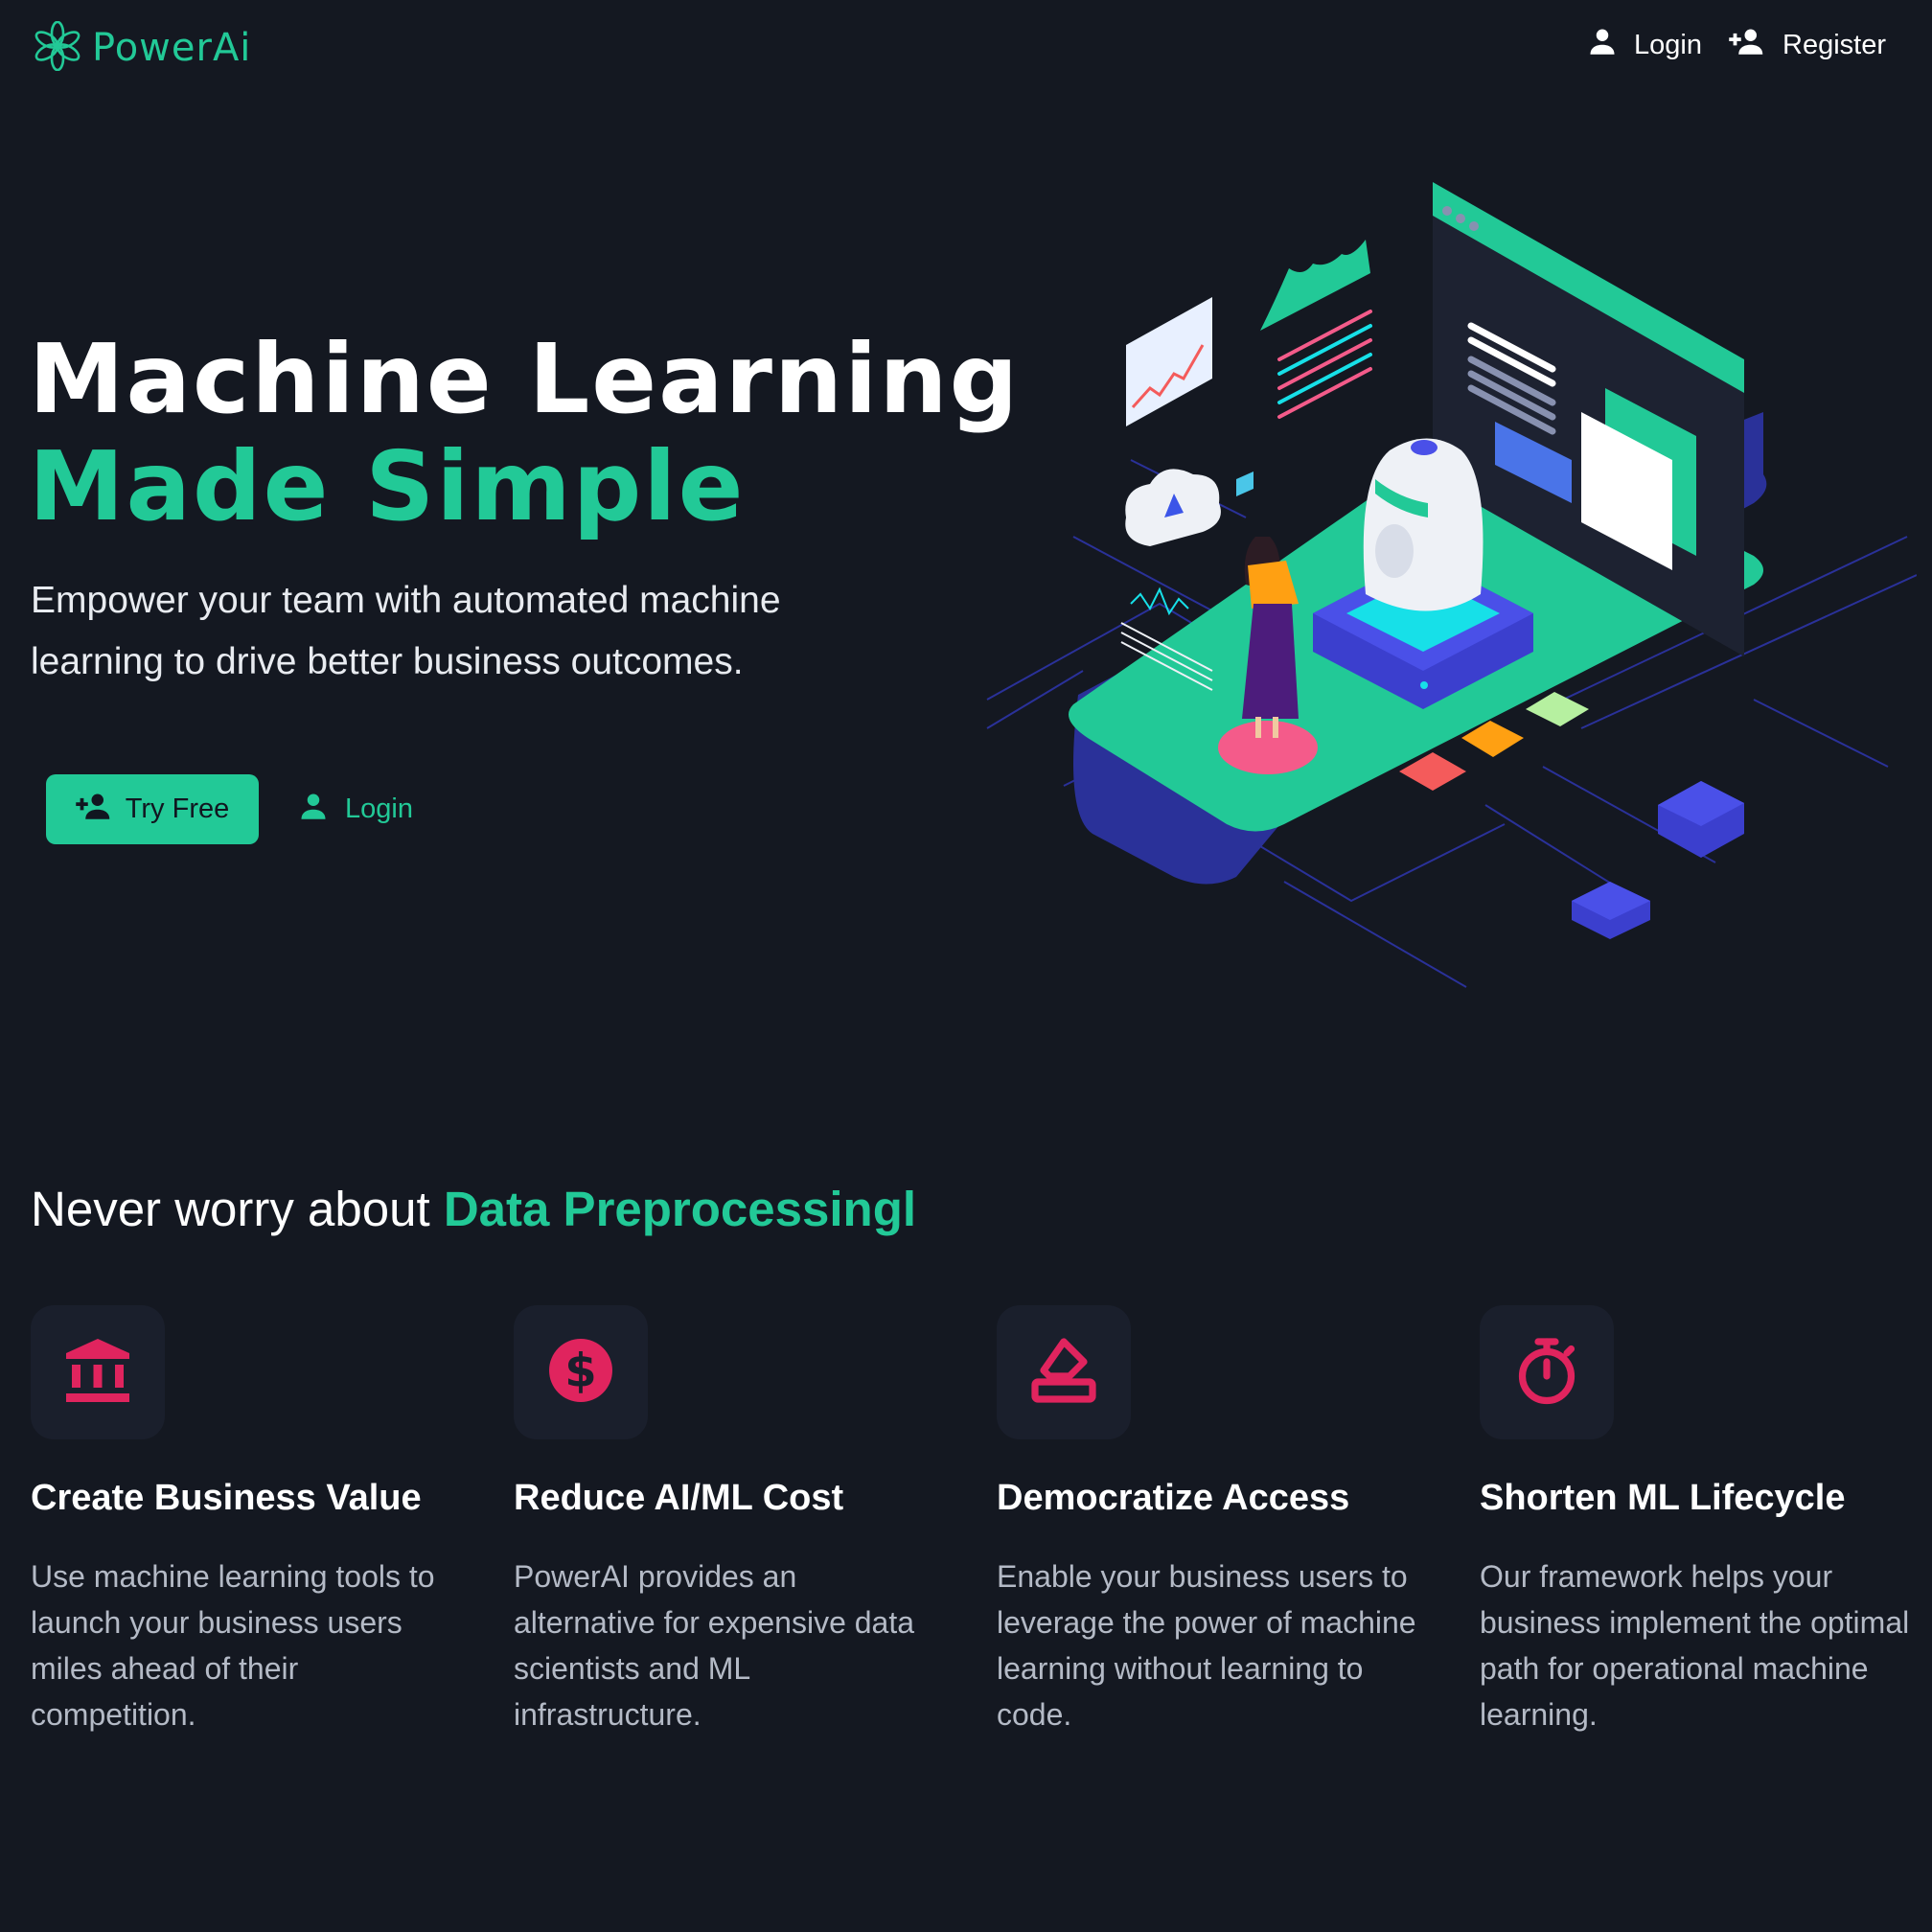 The image size is (1932, 1932). I want to click on try-free-button: Try Free, so click(152, 809).